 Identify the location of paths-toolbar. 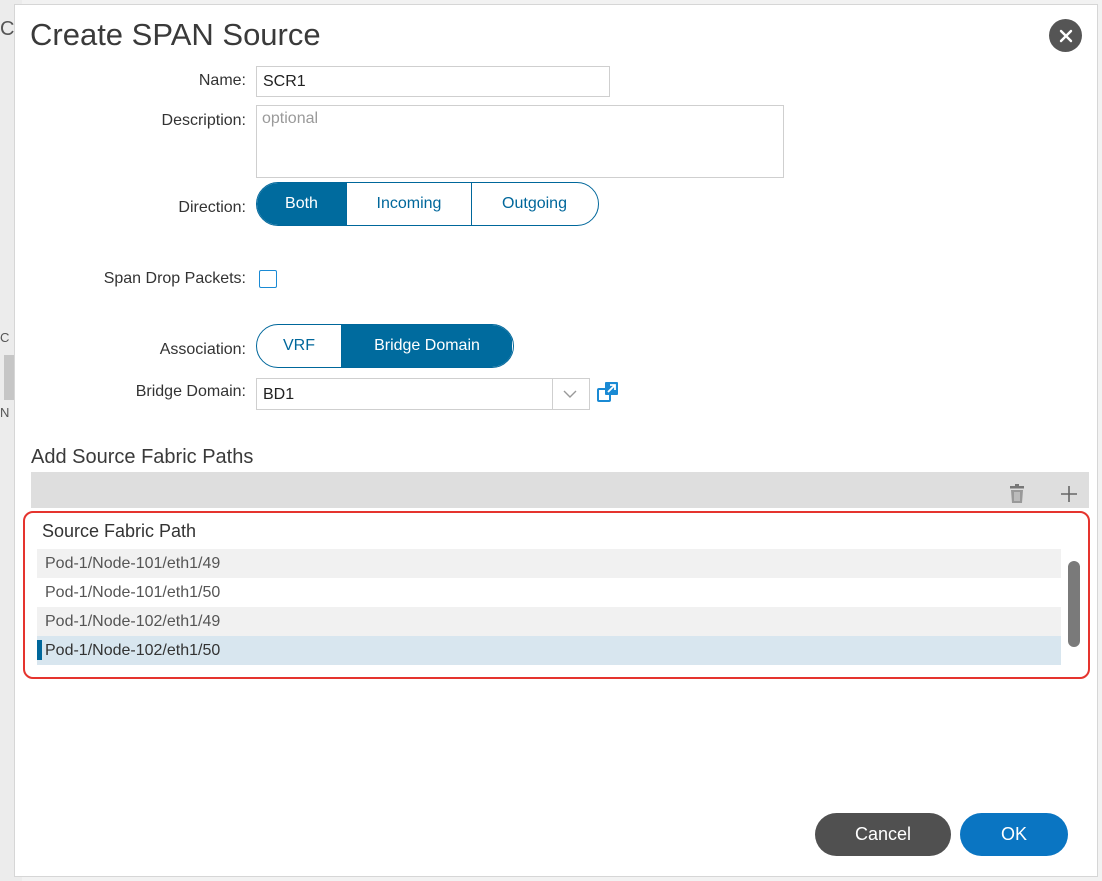
(560, 490).